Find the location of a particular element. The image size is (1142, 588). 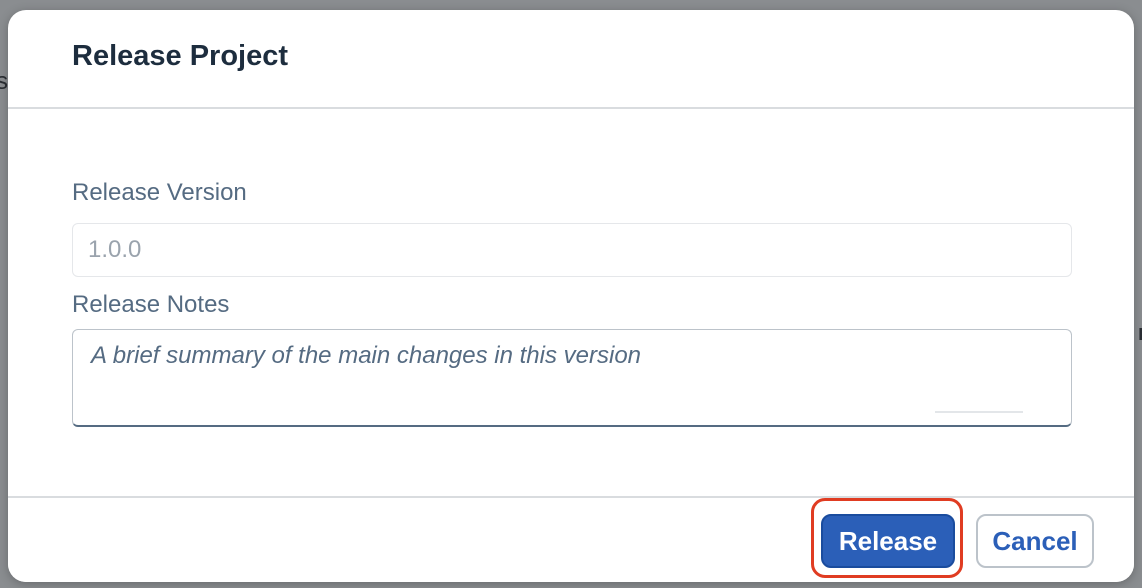

release-version-input is located at coordinates (572, 250).